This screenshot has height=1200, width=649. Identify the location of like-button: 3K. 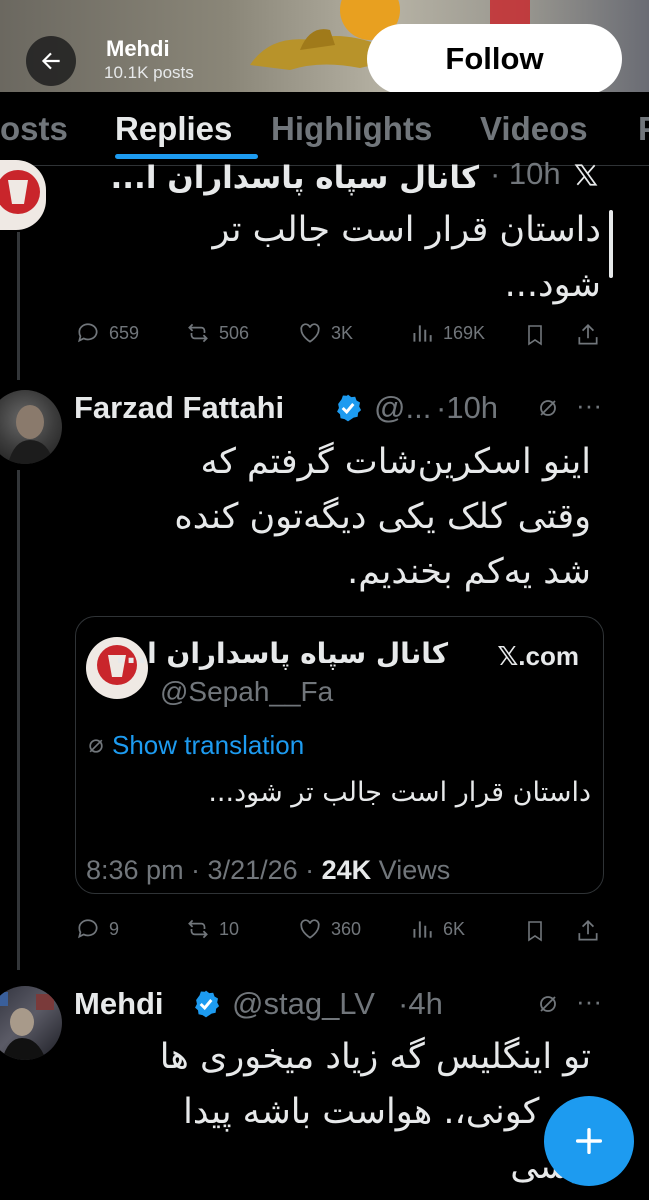
(325, 333).